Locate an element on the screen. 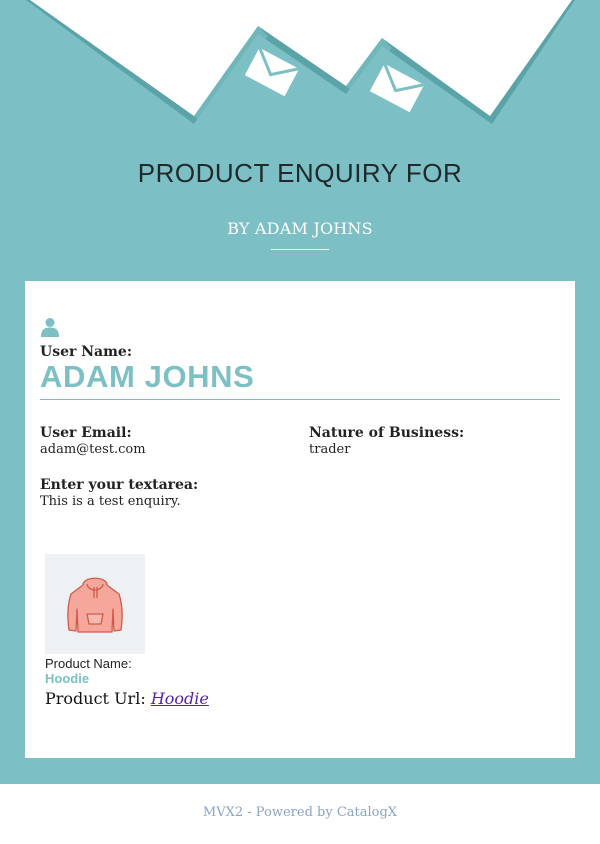 This screenshot has width=600, height=844. business-value: trader is located at coordinates (330, 449).